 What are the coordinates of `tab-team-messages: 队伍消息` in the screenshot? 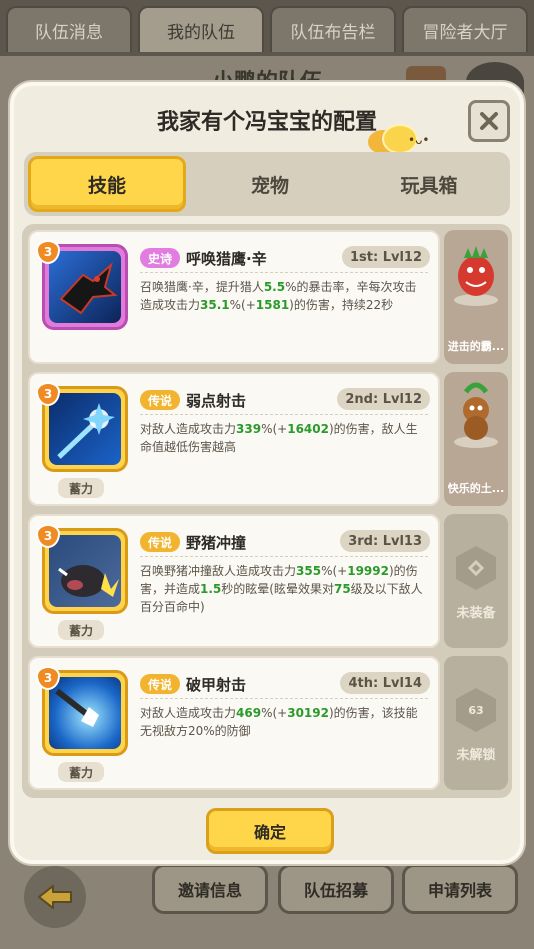 It's located at (69, 29).